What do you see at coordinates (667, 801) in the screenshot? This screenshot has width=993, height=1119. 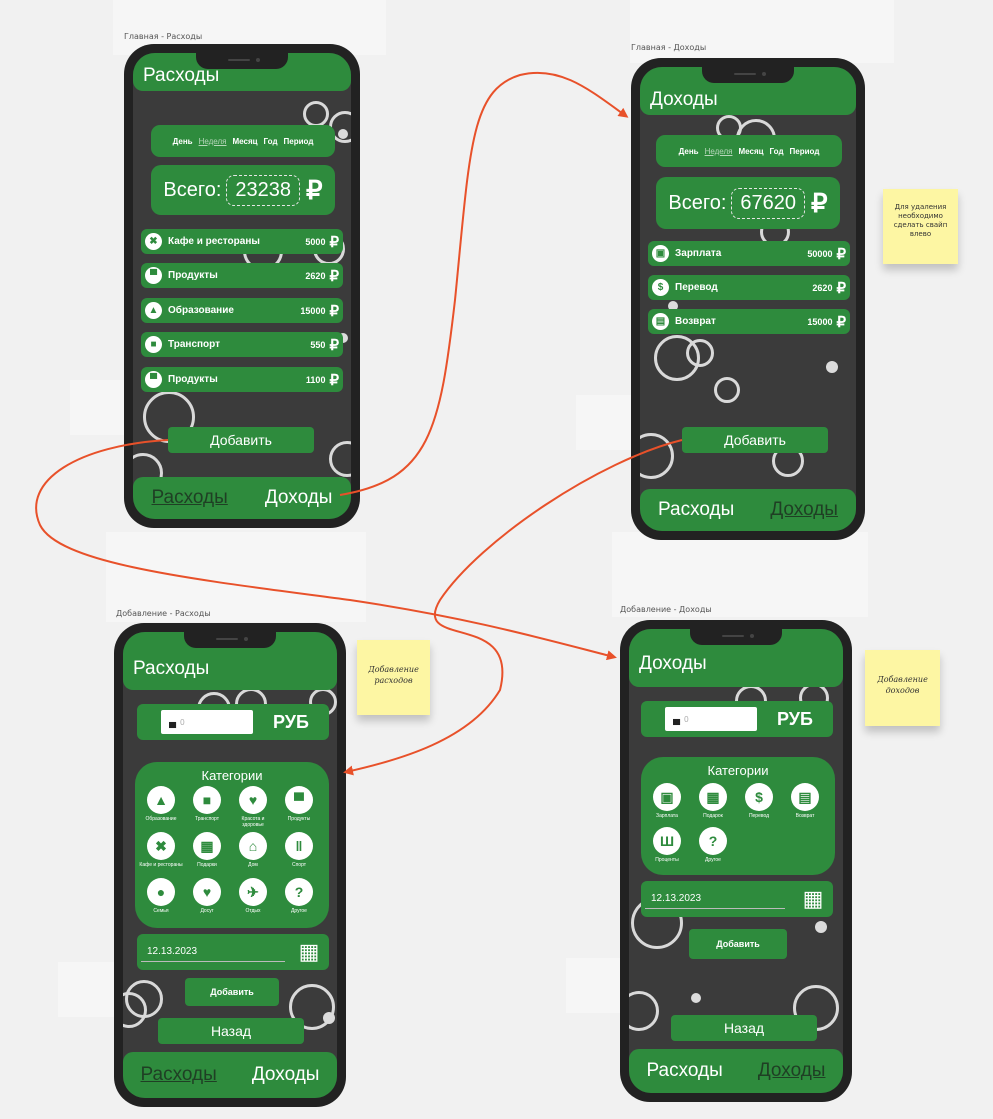 I see `category-salary: ▣ Зарплата` at bounding box center [667, 801].